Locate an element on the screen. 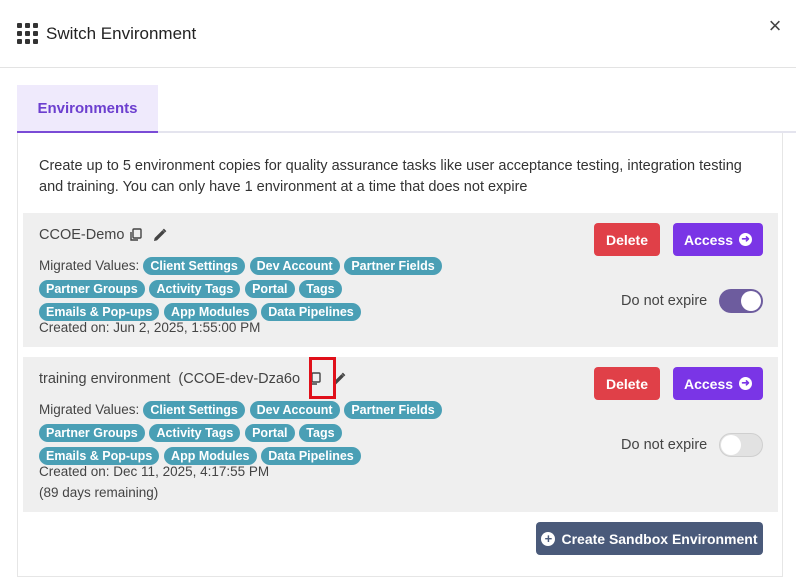  environment-code: (CCOE-dev-Dza6o is located at coordinates (239, 379).